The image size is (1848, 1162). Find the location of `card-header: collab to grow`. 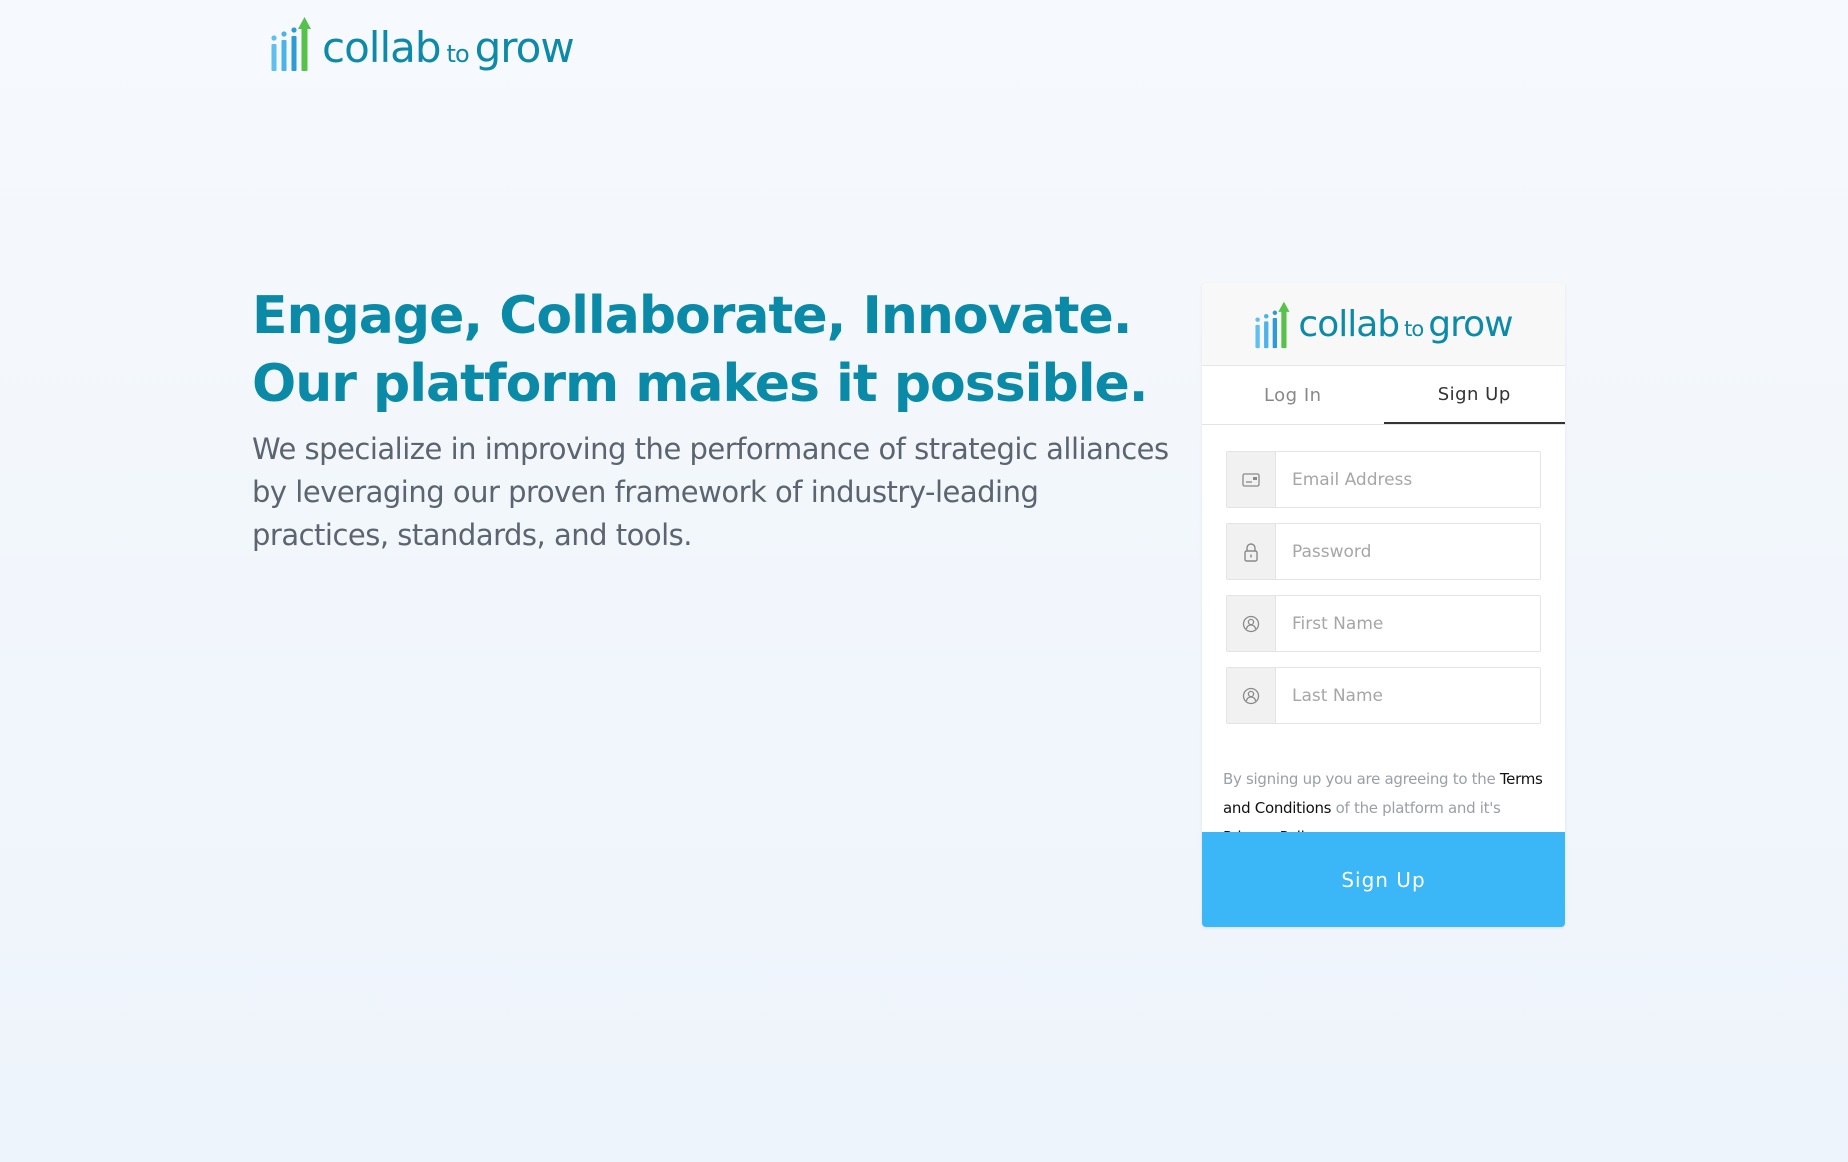

card-header: collab to grow is located at coordinates (1383, 324).